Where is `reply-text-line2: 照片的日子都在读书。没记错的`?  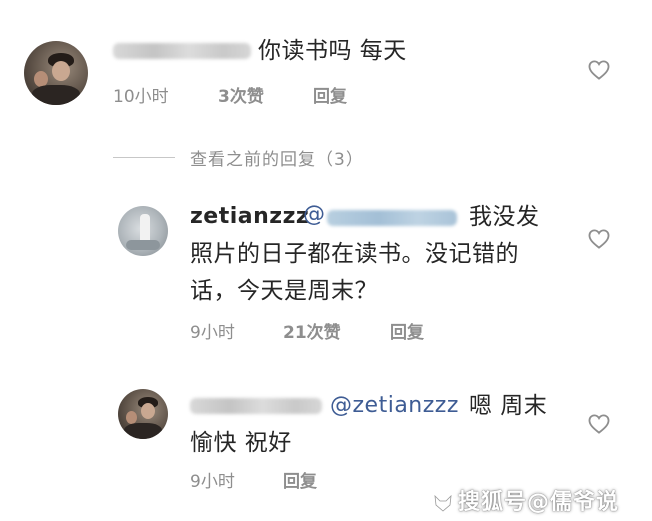
reply-text-line2: 照片的日子都在读书。没记错的 is located at coordinates (354, 254).